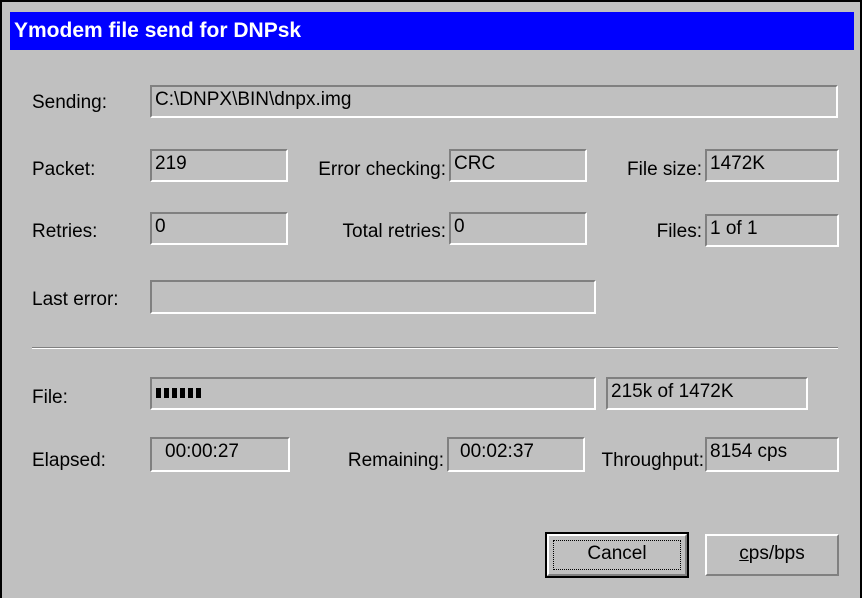 This screenshot has height=598, width=862. I want to click on sending-field: C:\DNPX\BIN\dnpx.img, so click(494, 101).